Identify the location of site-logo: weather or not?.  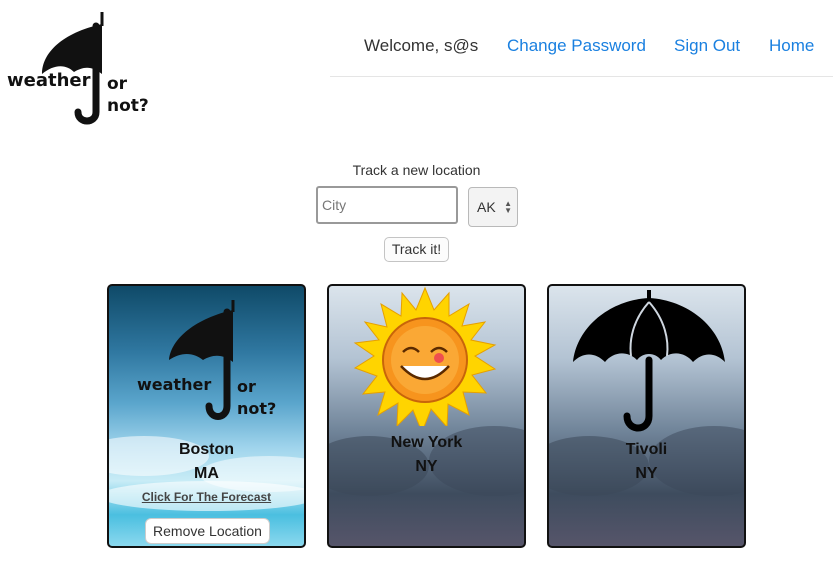
(84, 69).